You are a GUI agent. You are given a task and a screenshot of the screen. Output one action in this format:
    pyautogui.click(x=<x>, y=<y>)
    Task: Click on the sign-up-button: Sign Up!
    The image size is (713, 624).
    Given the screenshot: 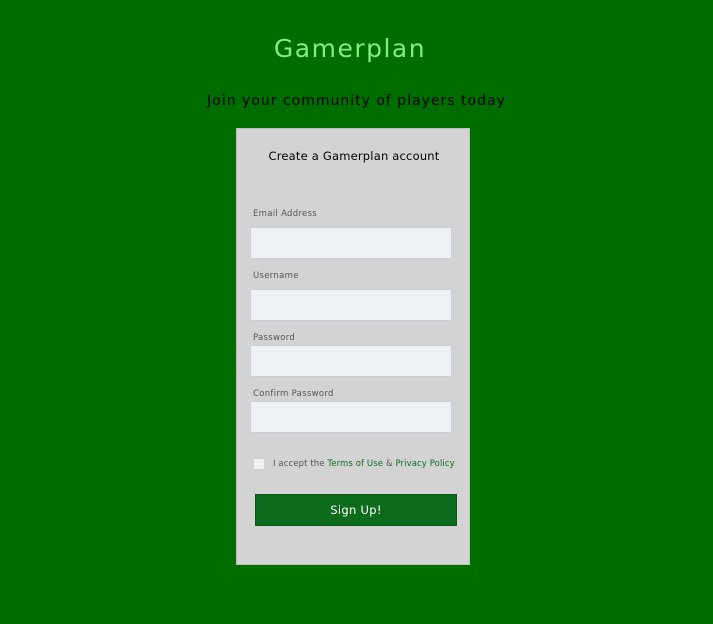 What is the action you would take?
    pyautogui.click(x=356, y=510)
    